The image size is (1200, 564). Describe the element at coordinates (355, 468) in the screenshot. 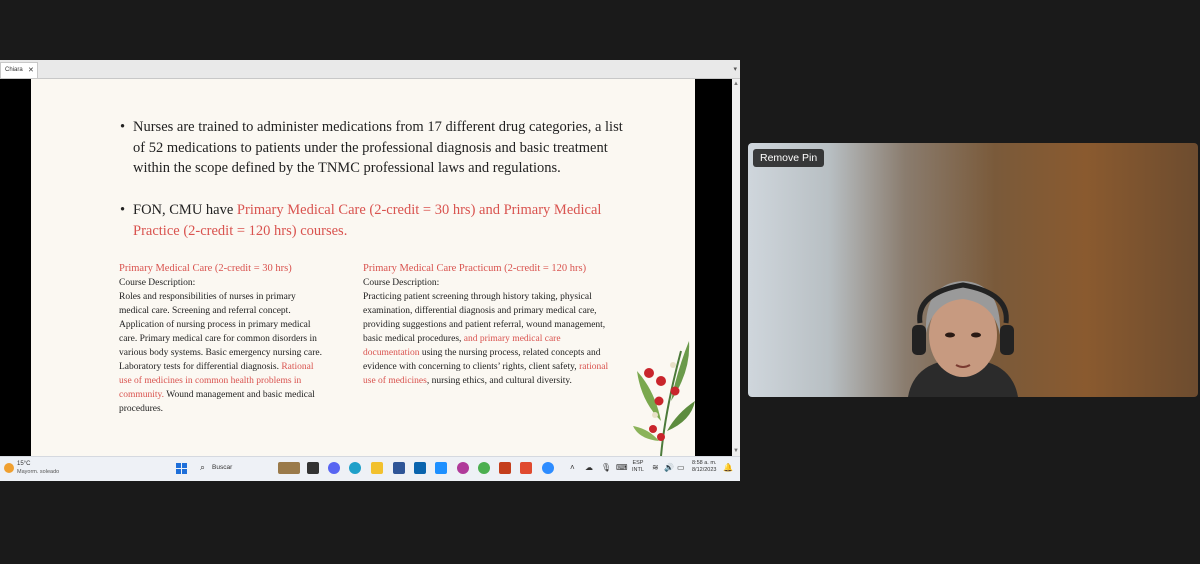

I see `edge-icon` at that location.